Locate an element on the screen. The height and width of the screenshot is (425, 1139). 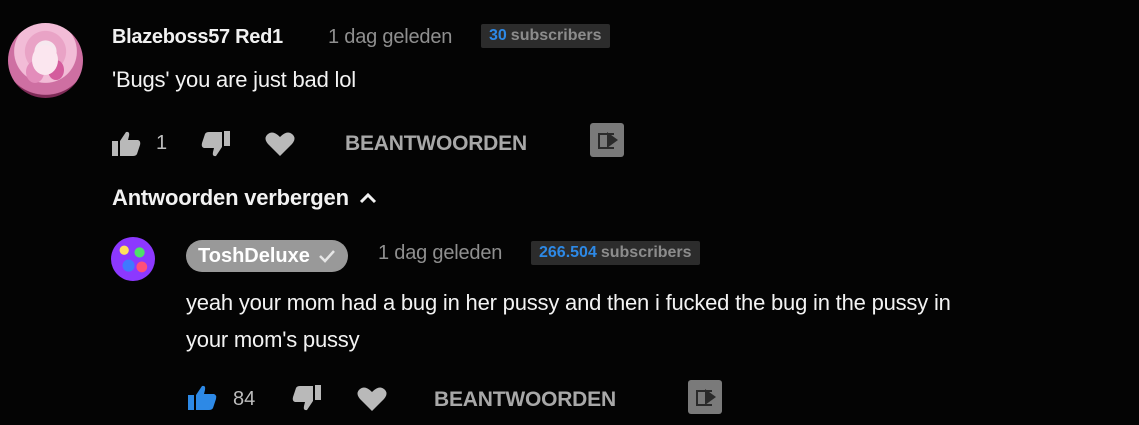
check-icon is located at coordinates (326, 256).